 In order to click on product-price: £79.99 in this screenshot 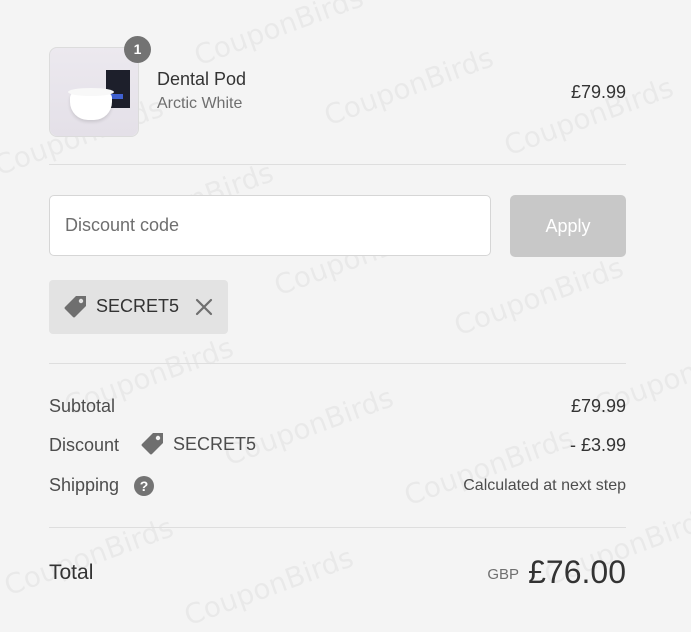, I will do `click(598, 92)`.